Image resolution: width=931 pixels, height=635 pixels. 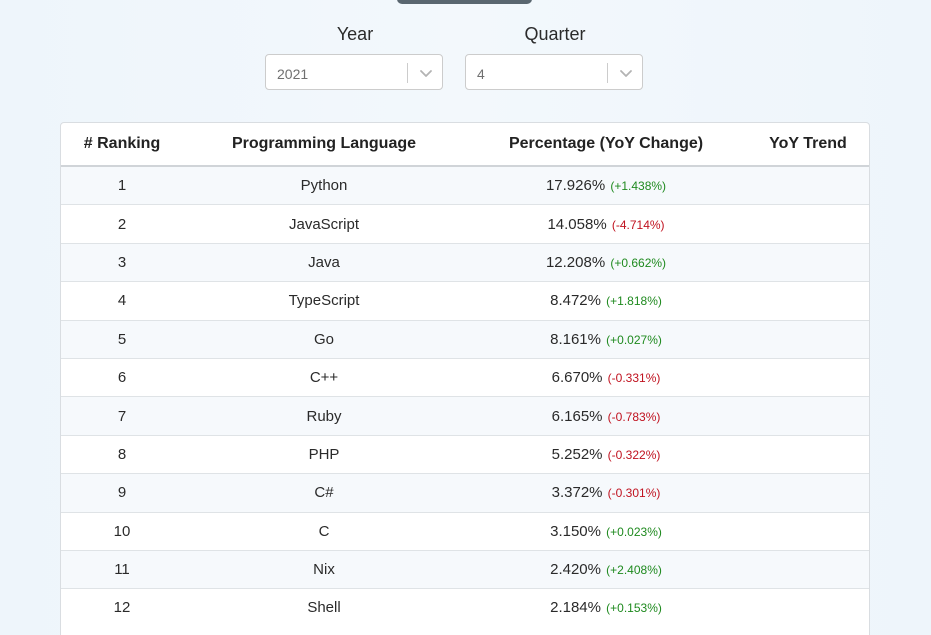 I want to click on table-row: 12 Shell 2.184% (+0.153%), so click(x=465, y=607).